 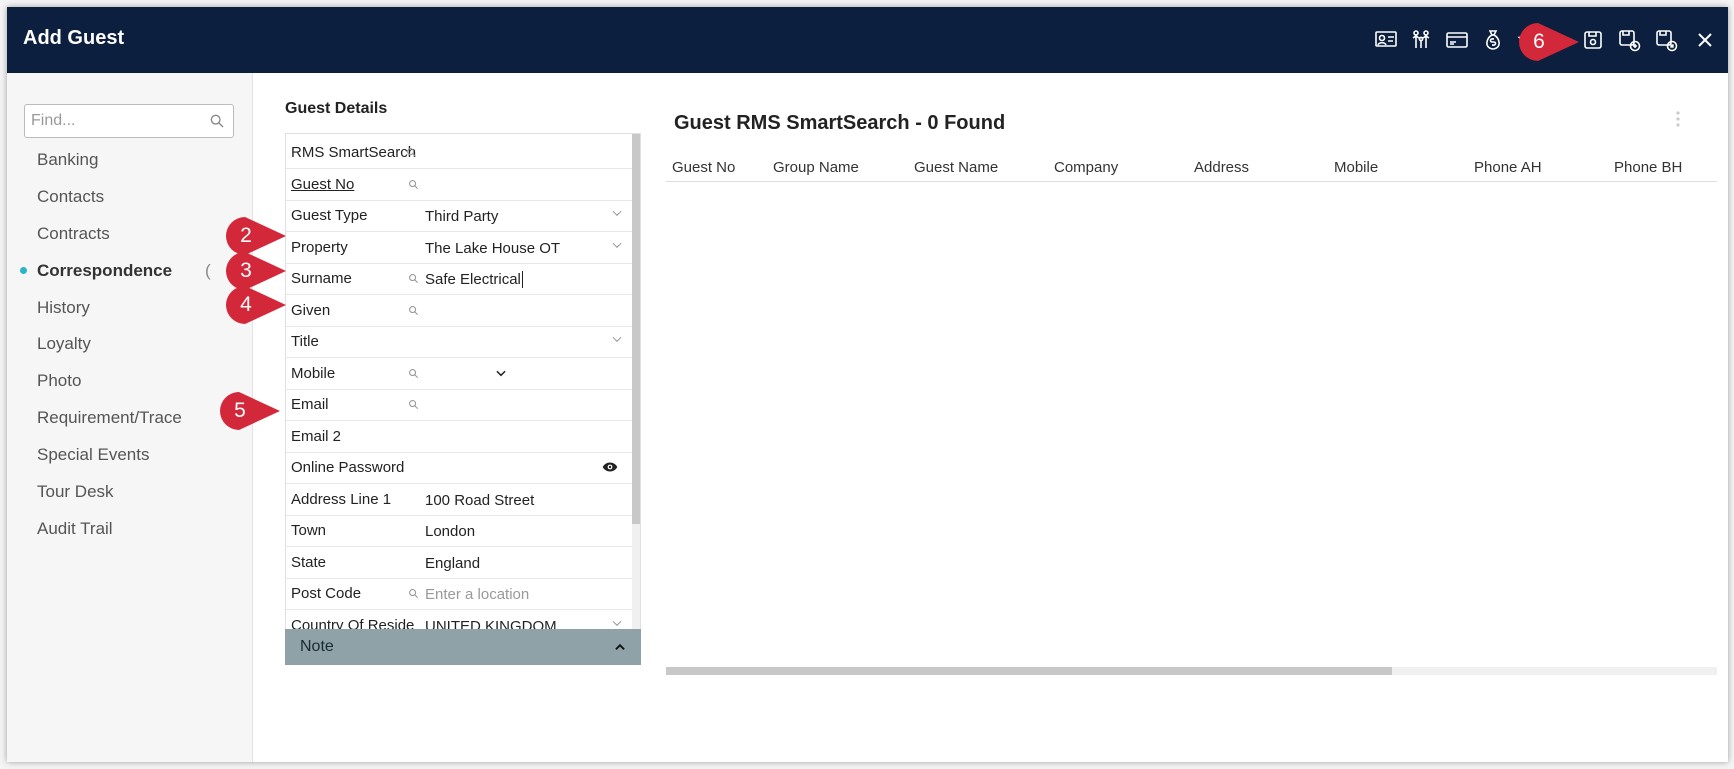 I want to click on field-label: Address Line 1, so click(x=341, y=499).